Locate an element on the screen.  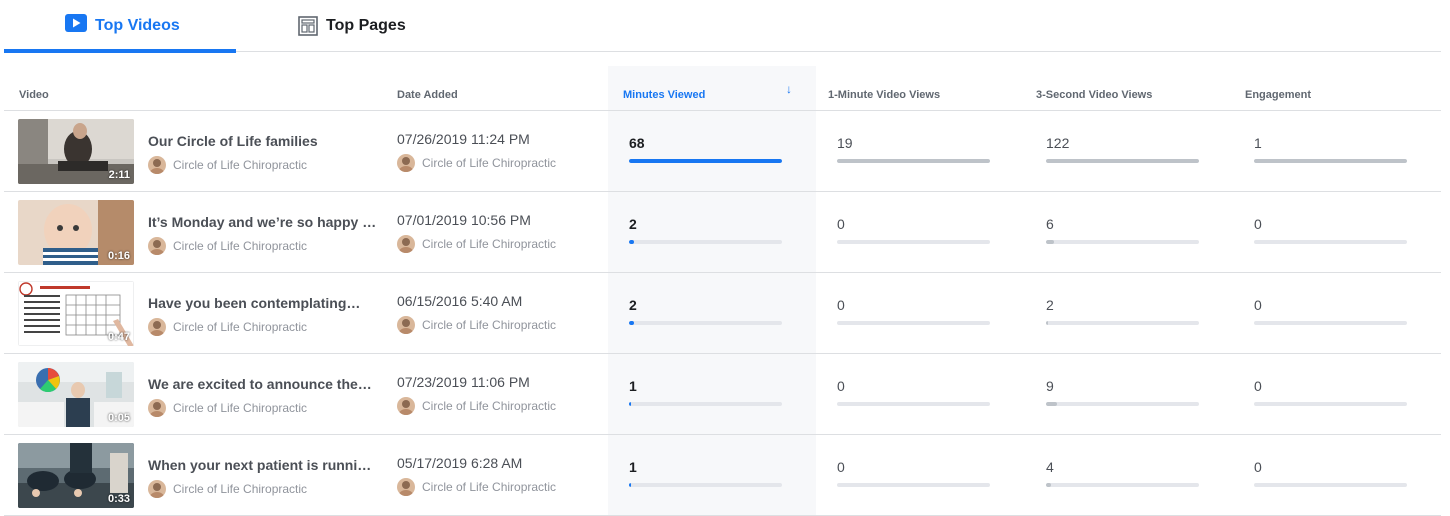
three-second-views-cell: 2 is located at coordinates (1122, 311).